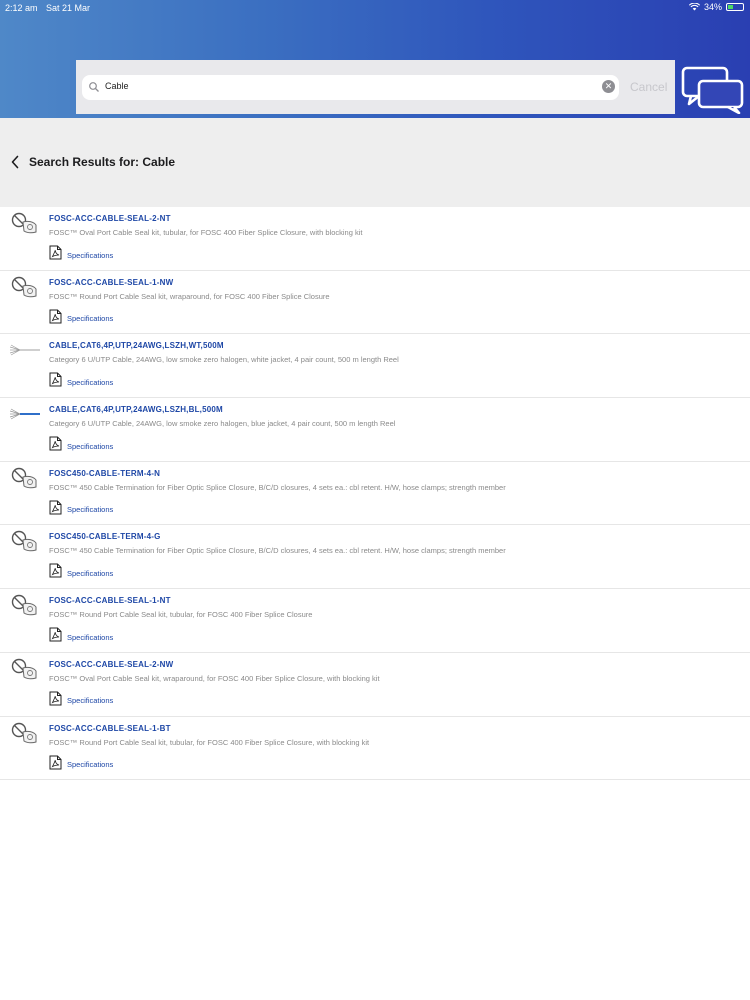 This screenshot has height=1000, width=750. What do you see at coordinates (694, 7) in the screenshot?
I see `wifi-icon` at bounding box center [694, 7].